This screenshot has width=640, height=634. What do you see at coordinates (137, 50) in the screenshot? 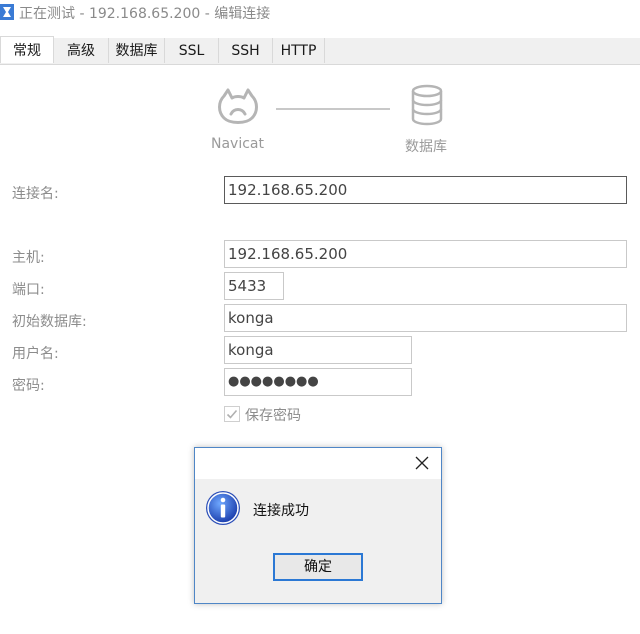
I see `tab-databases: 数据库` at bounding box center [137, 50].